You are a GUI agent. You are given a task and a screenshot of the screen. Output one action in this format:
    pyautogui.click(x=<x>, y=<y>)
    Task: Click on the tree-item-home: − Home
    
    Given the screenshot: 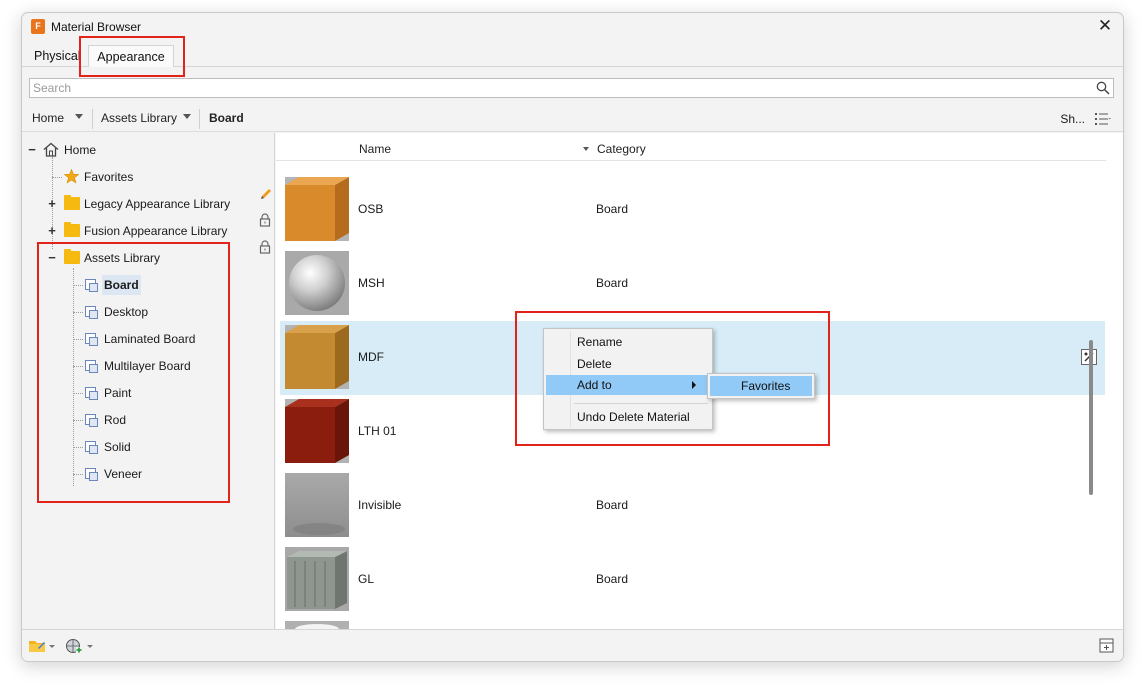 What is the action you would take?
    pyautogui.click(x=147, y=150)
    